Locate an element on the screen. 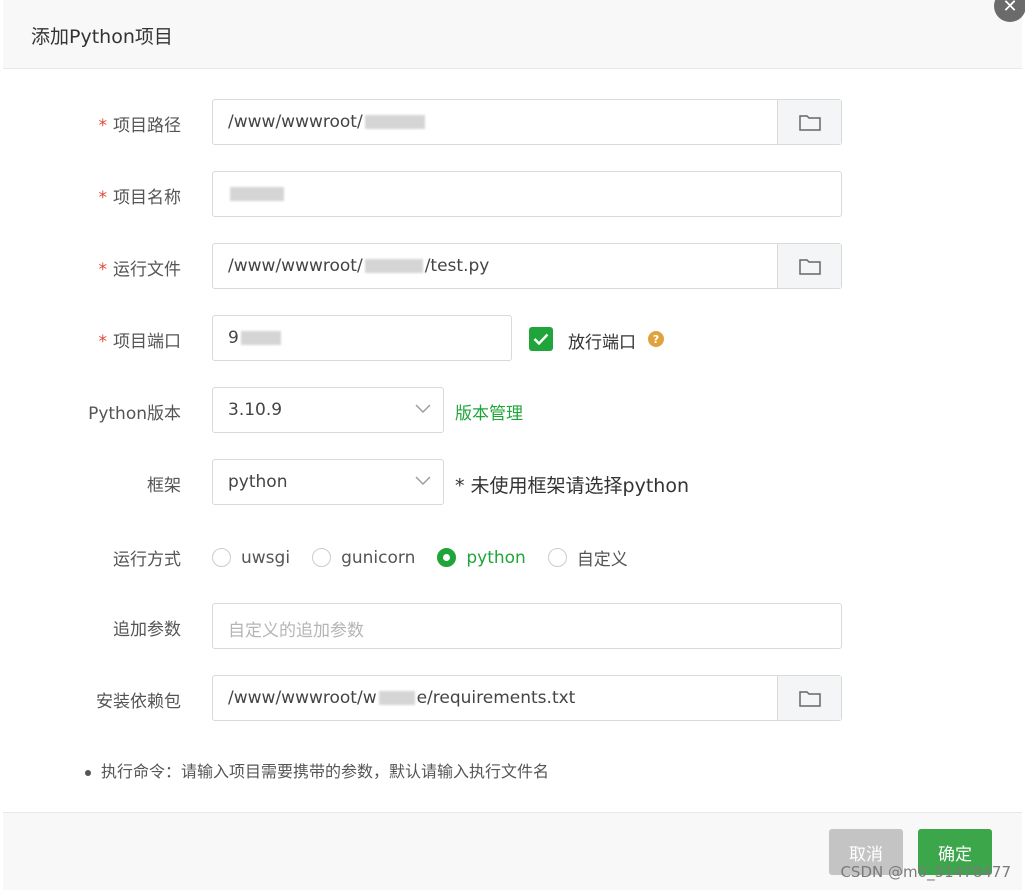 The width and height of the screenshot is (1025, 890). requirements-input: /www/wwwroot/w e/requirements.txt is located at coordinates (527, 698).